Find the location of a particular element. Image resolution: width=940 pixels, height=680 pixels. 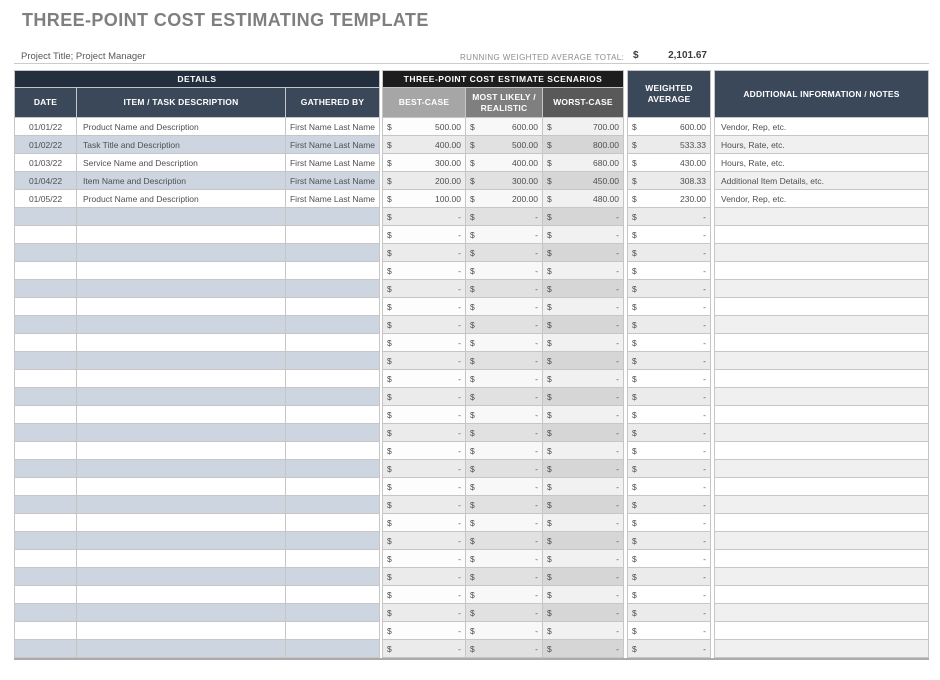

cell-most-likely: $200.00 is located at coordinates (504, 199).